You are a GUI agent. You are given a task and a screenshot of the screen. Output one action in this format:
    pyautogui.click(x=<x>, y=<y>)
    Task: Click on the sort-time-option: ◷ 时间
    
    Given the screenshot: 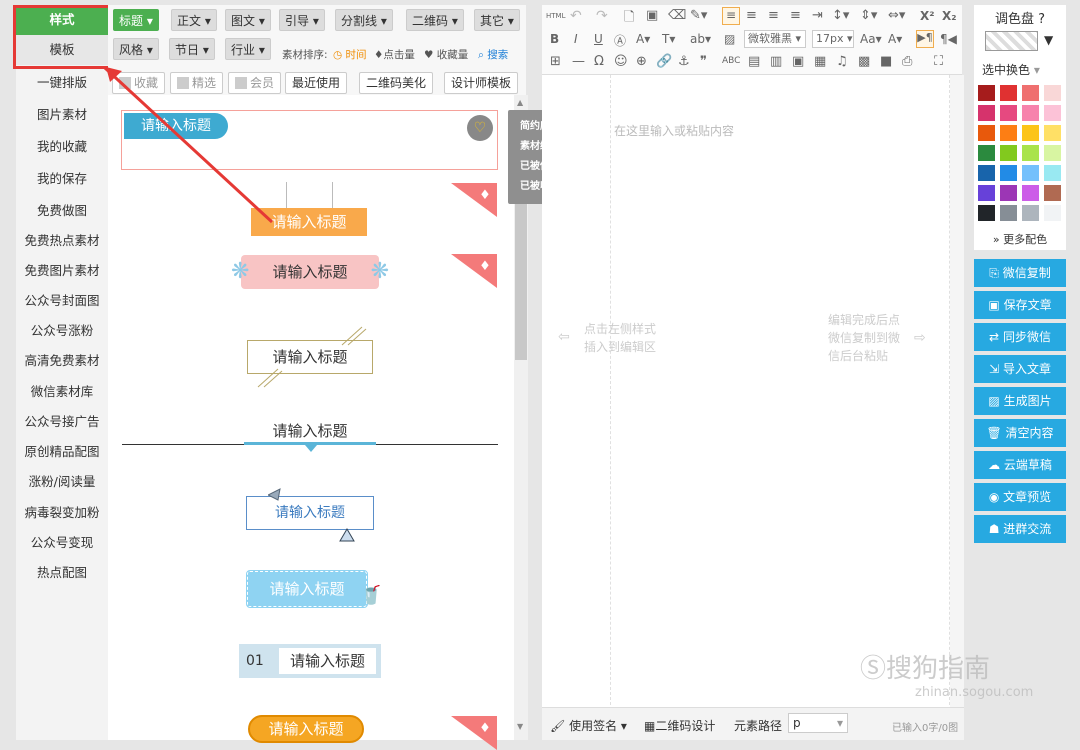 What is the action you would take?
    pyautogui.click(x=350, y=54)
    